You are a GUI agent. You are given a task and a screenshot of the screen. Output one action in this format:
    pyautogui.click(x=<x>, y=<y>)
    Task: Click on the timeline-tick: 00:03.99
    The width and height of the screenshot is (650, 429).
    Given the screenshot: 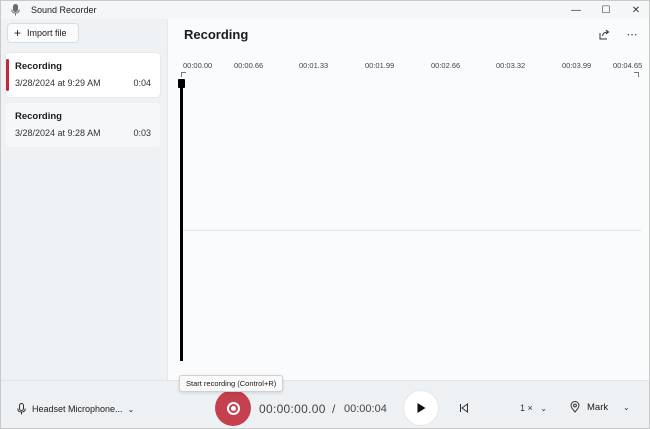 What is the action you would take?
    pyautogui.click(x=577, y=65)
    